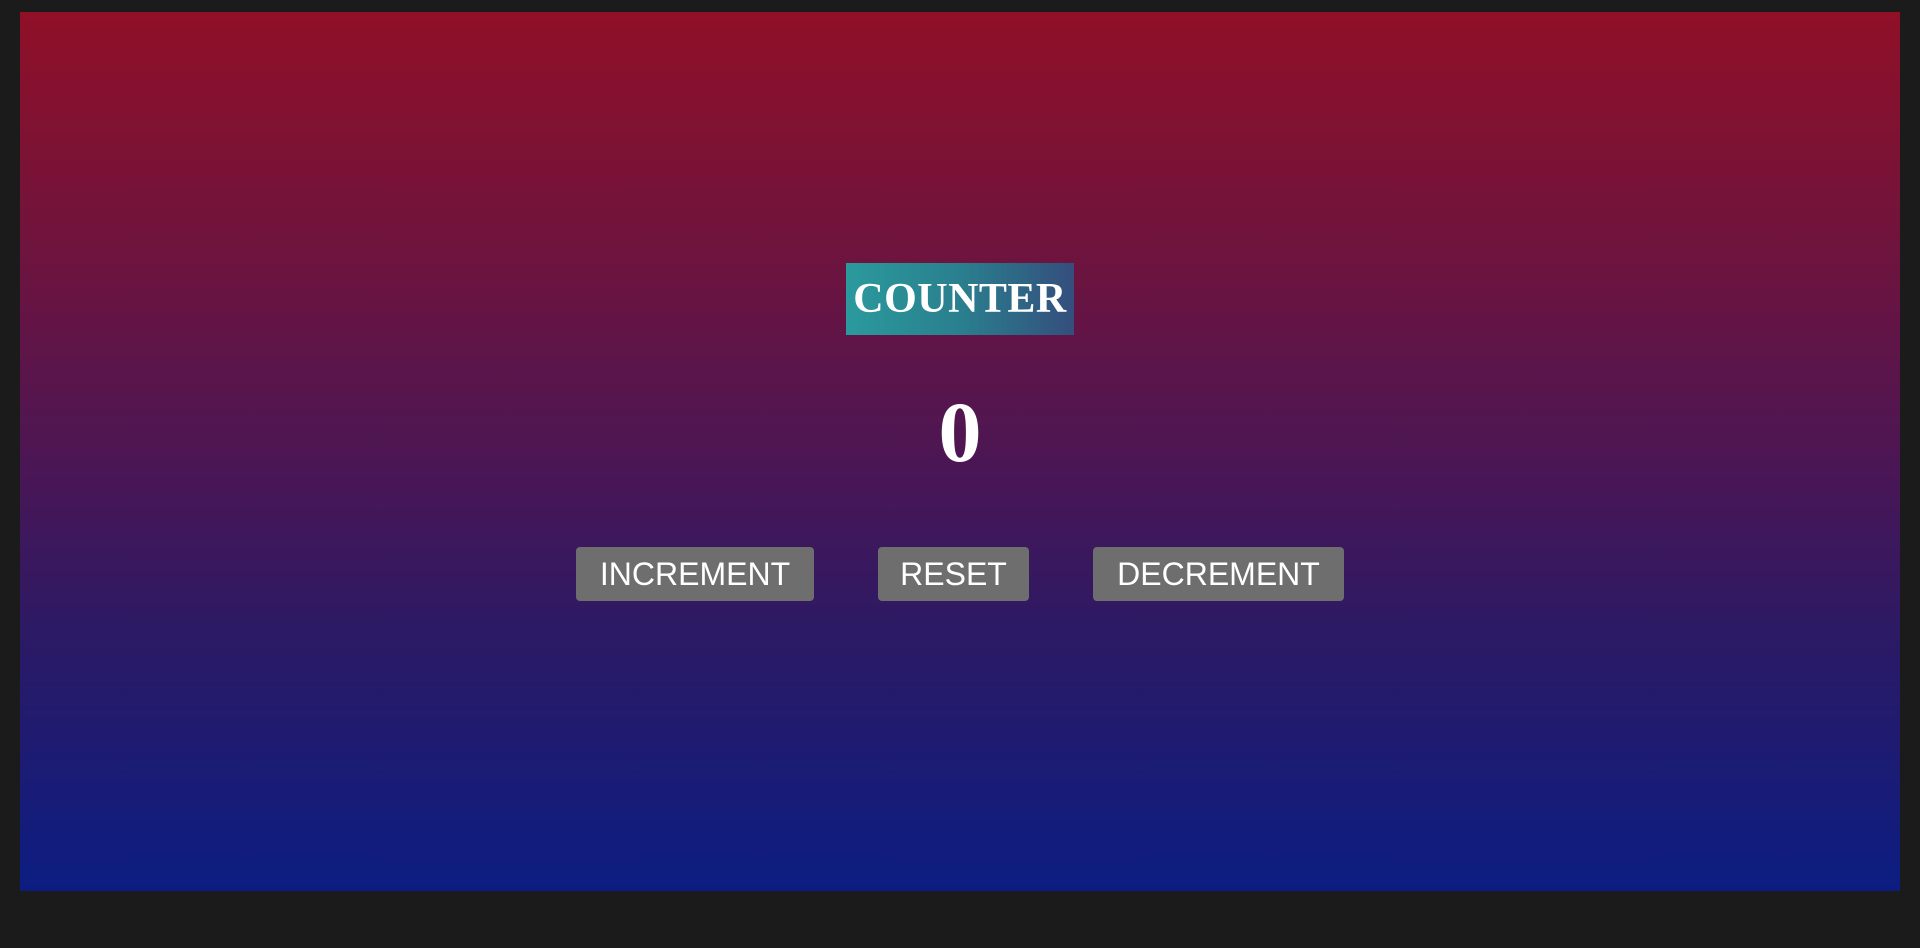 The height and width of the screenshot is (948, 1920). What do you see at coordinates (1218, 574) in the screenshot?
I see `decrement-button: DECREMENT` at bounding box center [1218, 574].